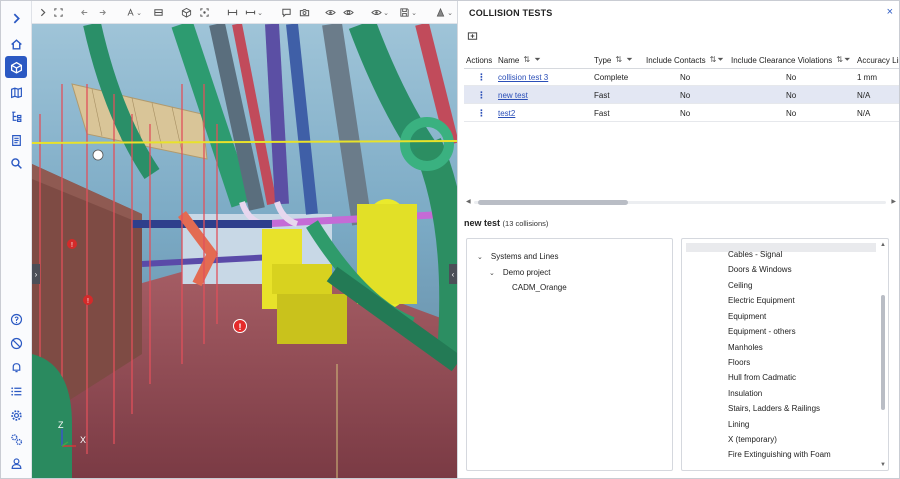 The height and width of the screenshot is (479, 900). What do you see at coordinates (738, 424) in the screenshot?
I see `list-item: Lining` at bounding box center [738, 424].